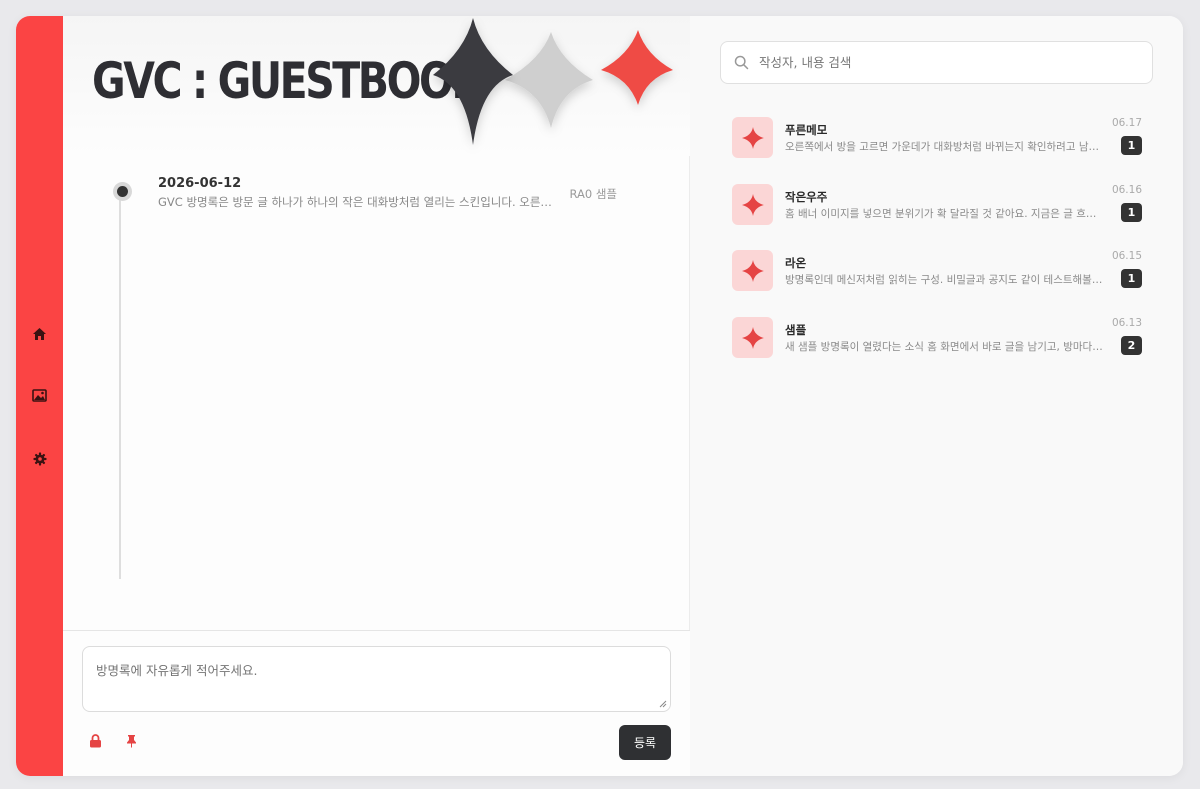 This screenshot has height=789, width=1200. Describe the element at coordinates (945, 147) in the screenshot. I see `room-preview: 오른쪽에서 방을 고르면 가운데가 대화방처럼 바뀌는지 확인하려고 남겨요.` at that location.